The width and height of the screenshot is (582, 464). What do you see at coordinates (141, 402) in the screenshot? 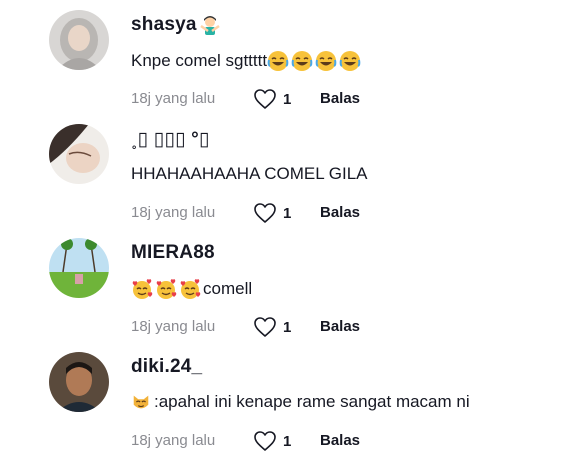
I see `cat-face-emoji` at bounding box center [141, 402].